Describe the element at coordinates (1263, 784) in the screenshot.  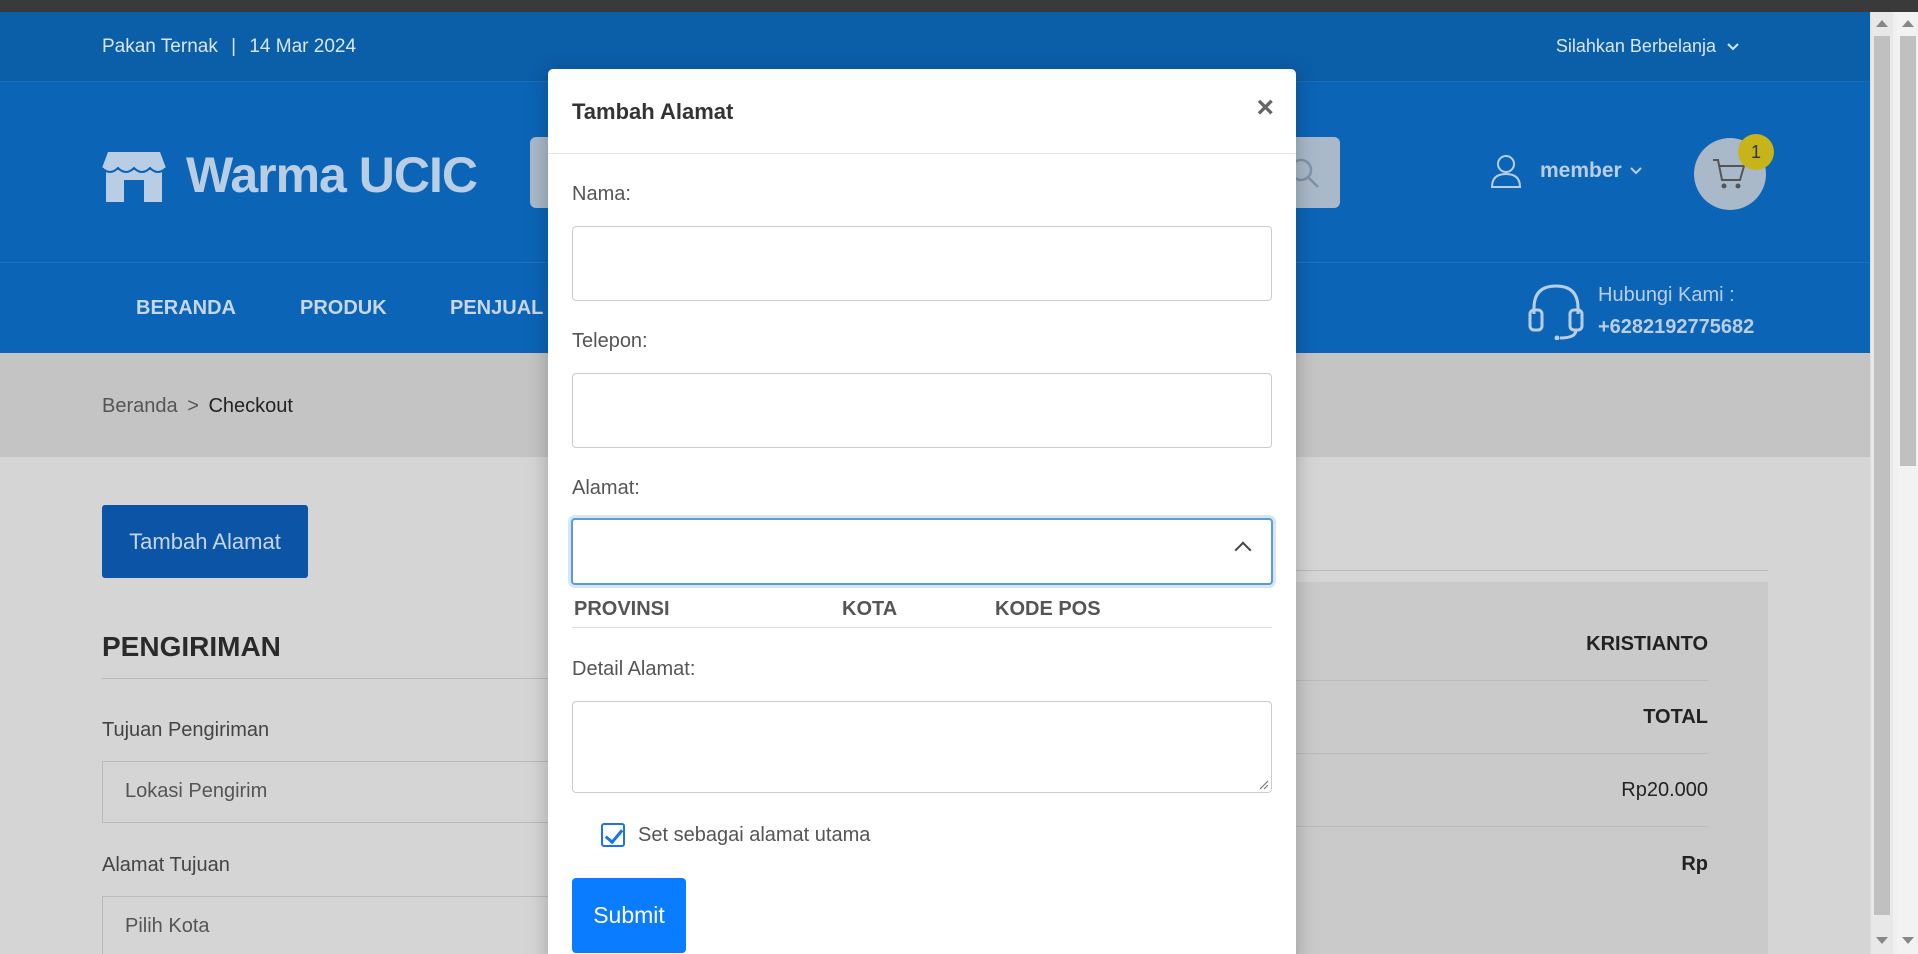
I see `resize-grip-icon` at that location.